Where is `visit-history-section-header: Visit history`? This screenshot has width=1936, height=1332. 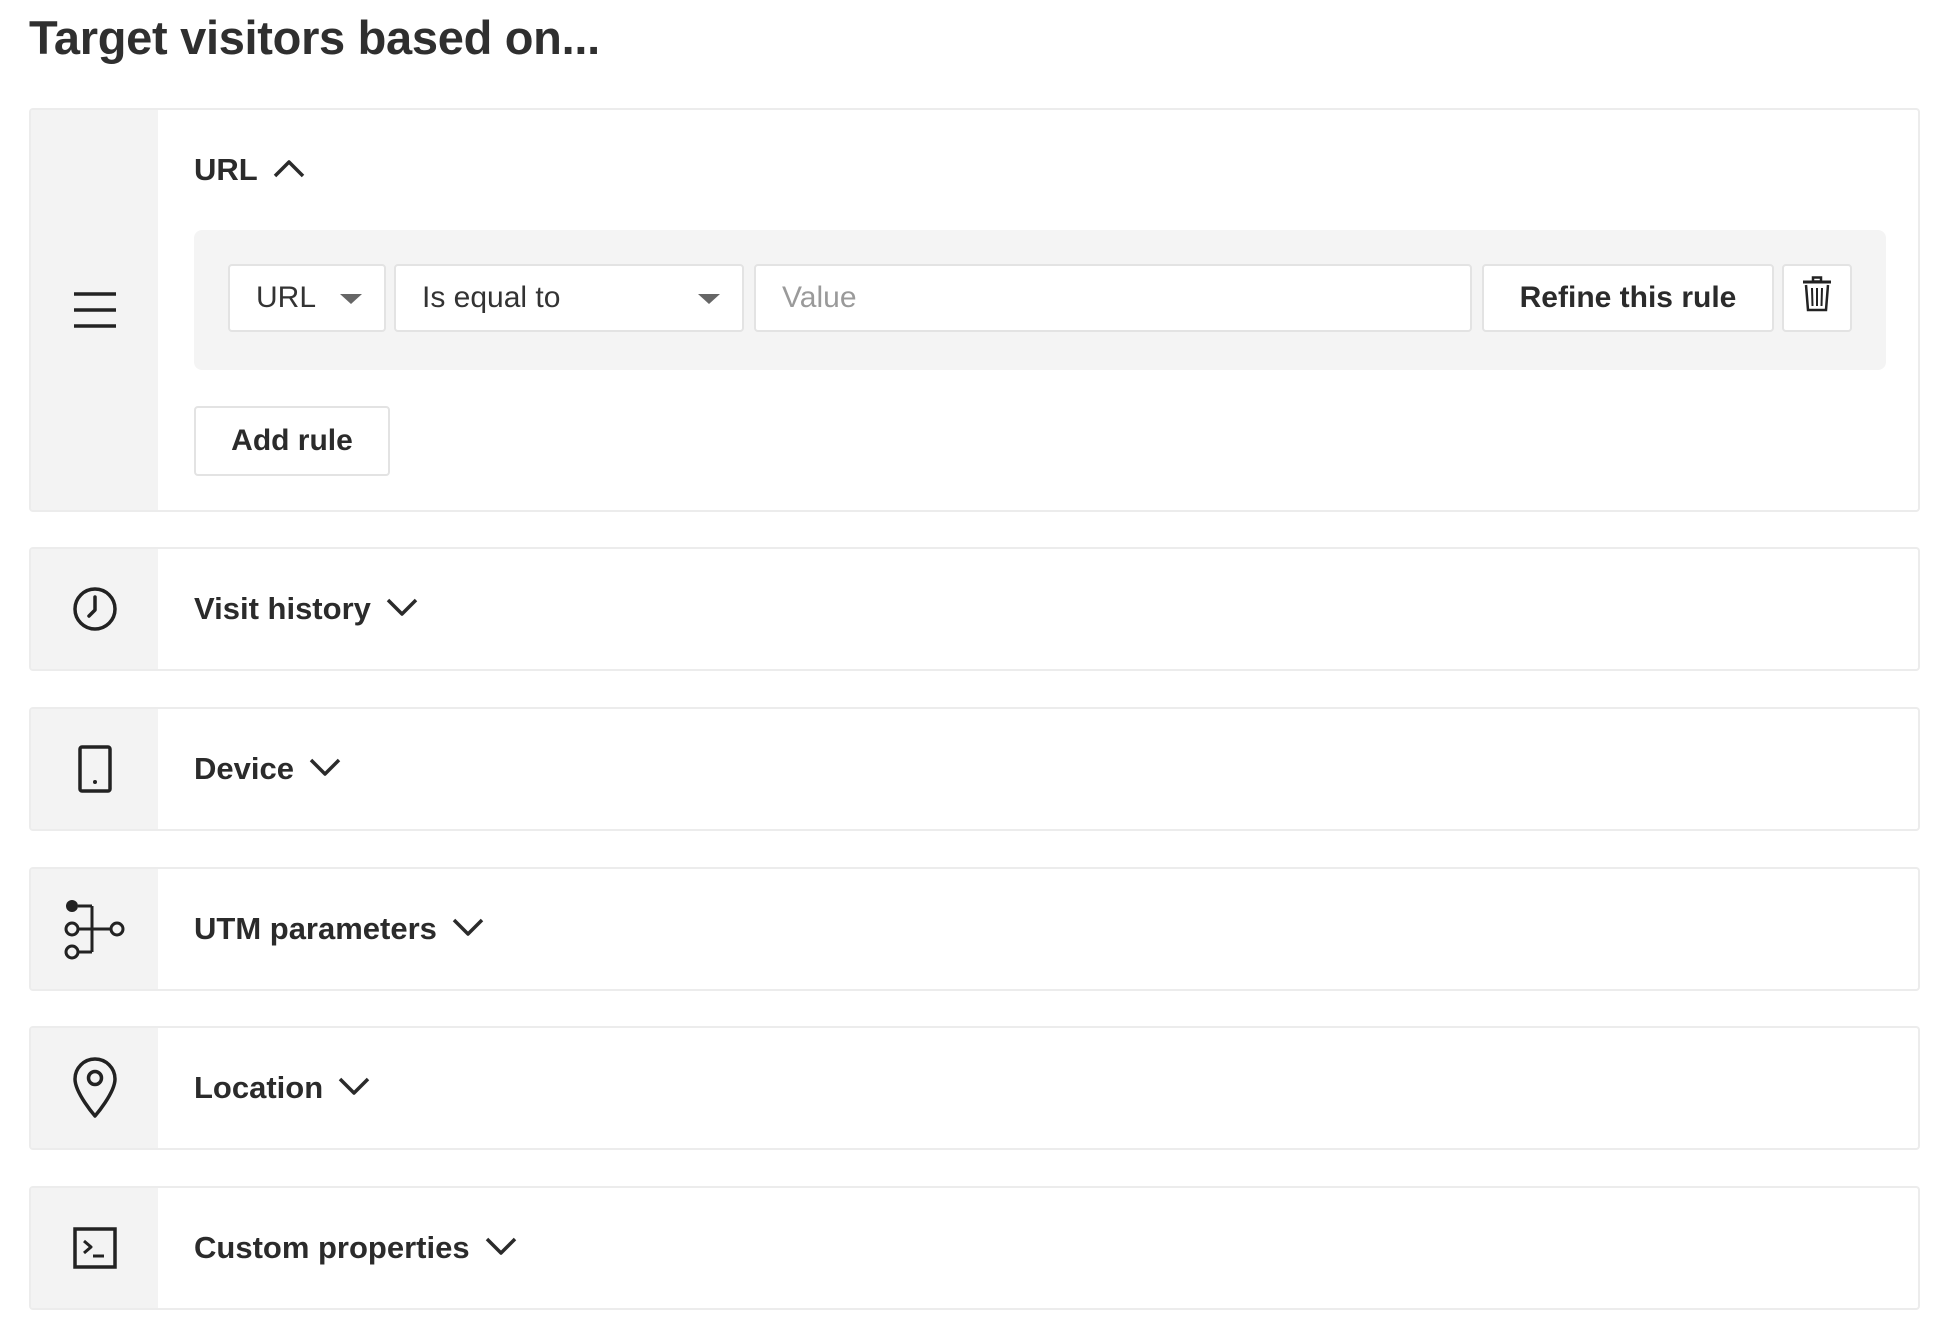 visit-history-section-header: Visit history is located at coordinates (306, 609).